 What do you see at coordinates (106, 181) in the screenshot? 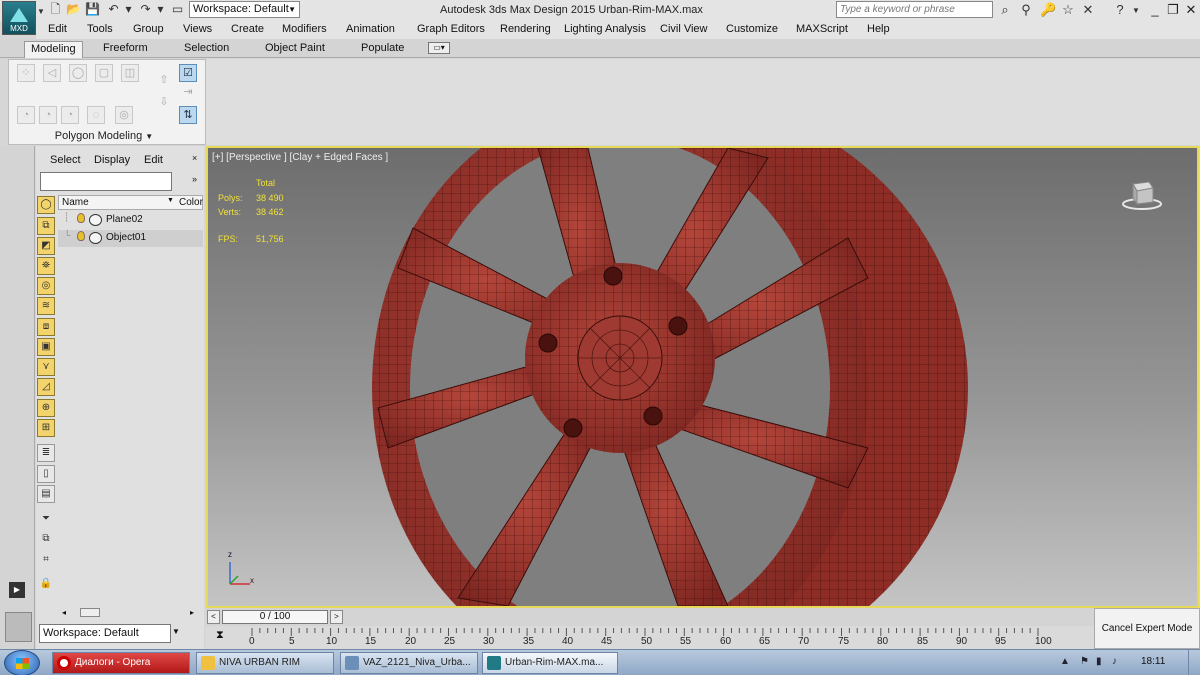
I see `scene-search-input` at bounding box center [106, 181].